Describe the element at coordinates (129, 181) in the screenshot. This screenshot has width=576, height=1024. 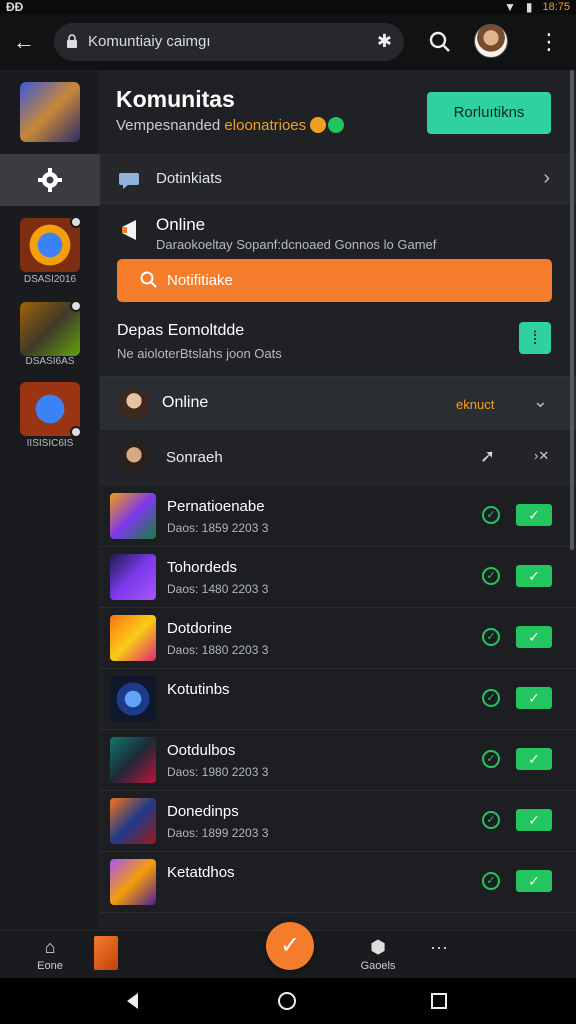
I see `chat-bubble-icon` at that location.